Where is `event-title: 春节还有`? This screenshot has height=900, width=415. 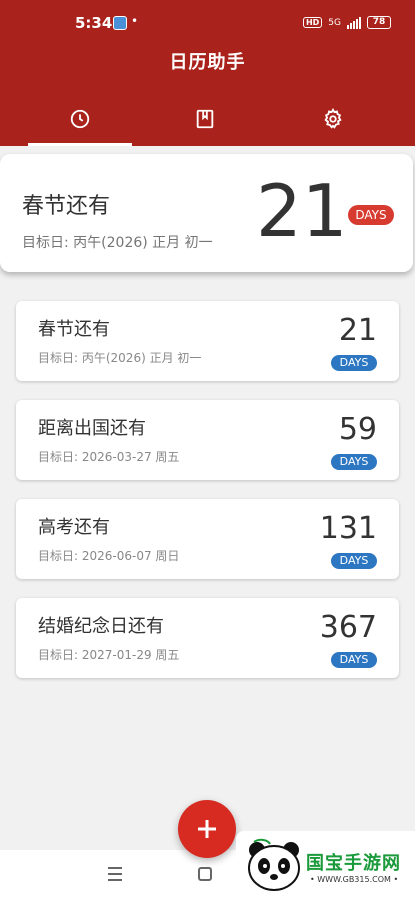
event-title: 春节还有 is located at coordinates (74, 329).